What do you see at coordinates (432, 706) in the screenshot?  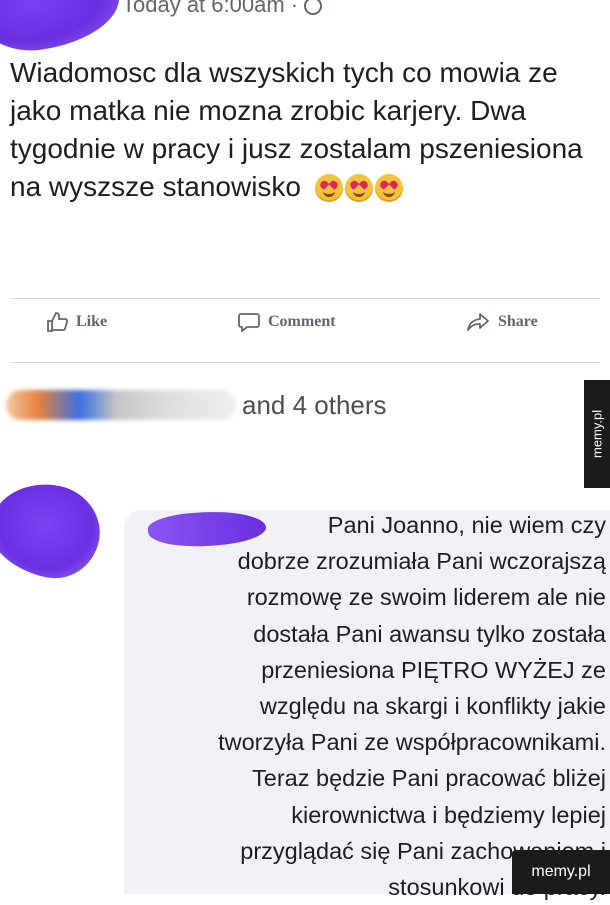 I see `comment-line: względu na skargi i konflikty jakie` at bounding box center [432, 706].